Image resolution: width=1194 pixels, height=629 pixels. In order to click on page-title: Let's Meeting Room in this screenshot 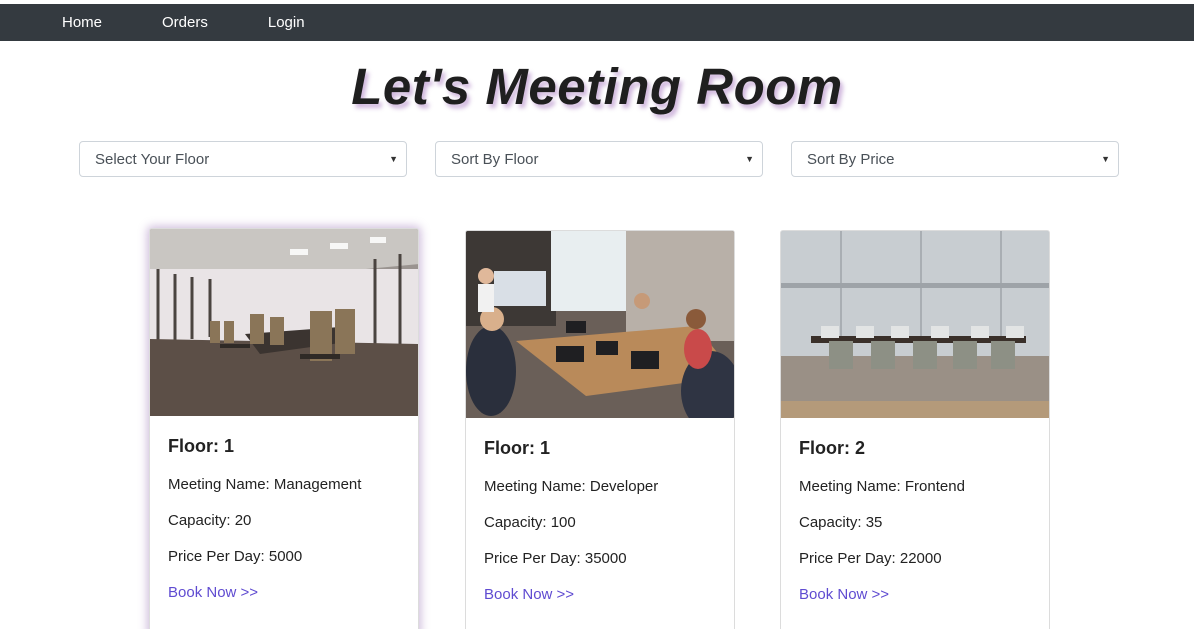, I will do `click(597, 86)`.